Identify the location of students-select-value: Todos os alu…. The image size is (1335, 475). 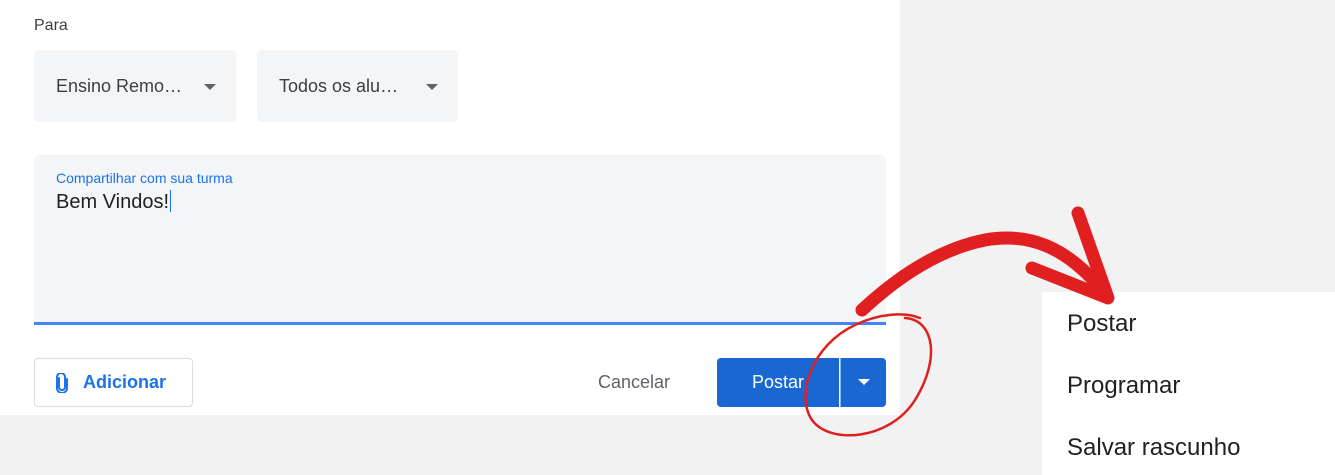
(339, 85).